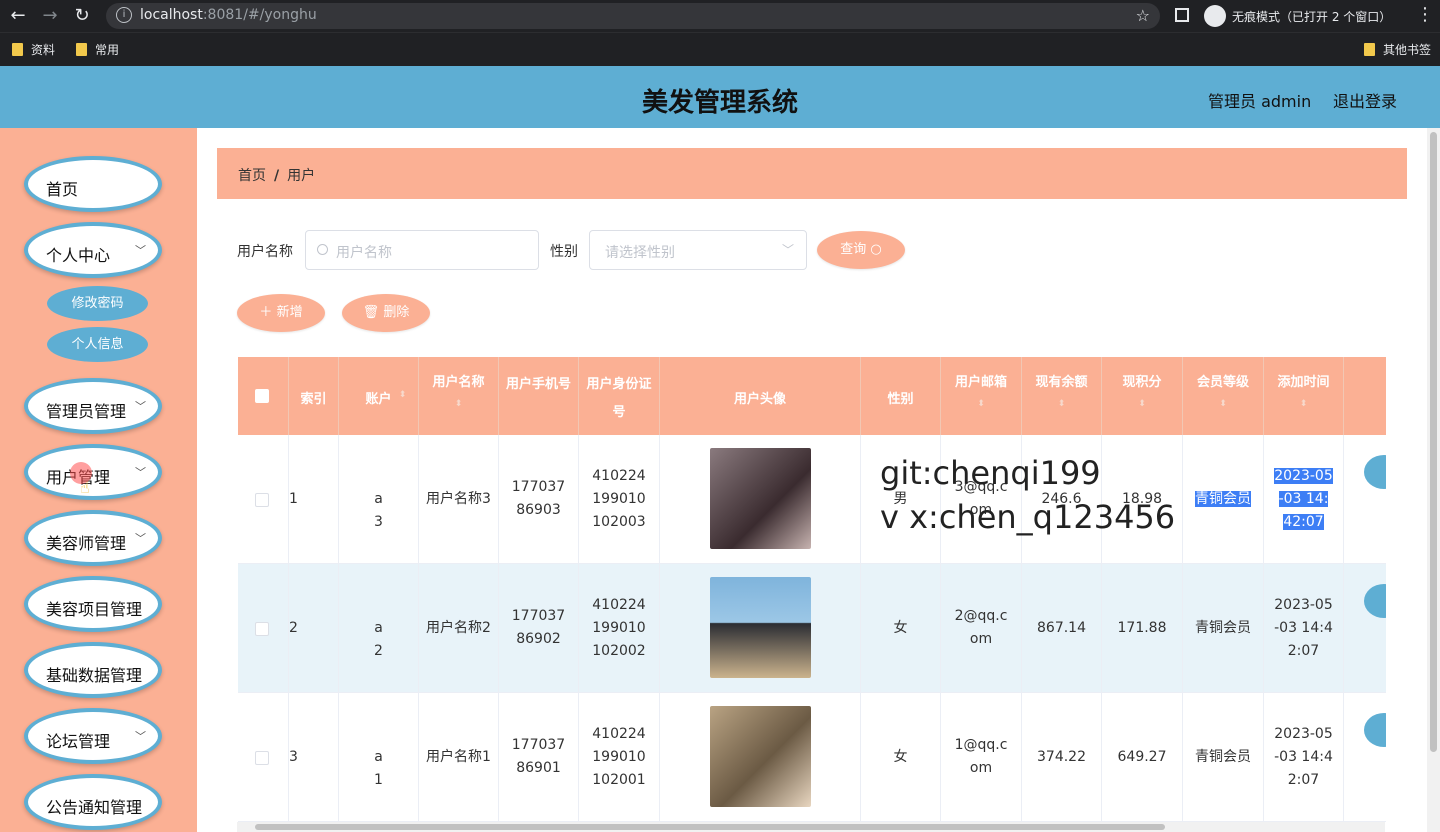  Describe the element at coordinates (1304, 757) in the screenshot. I see `table-cell: 2023-05-03 14:42:07` at that location.